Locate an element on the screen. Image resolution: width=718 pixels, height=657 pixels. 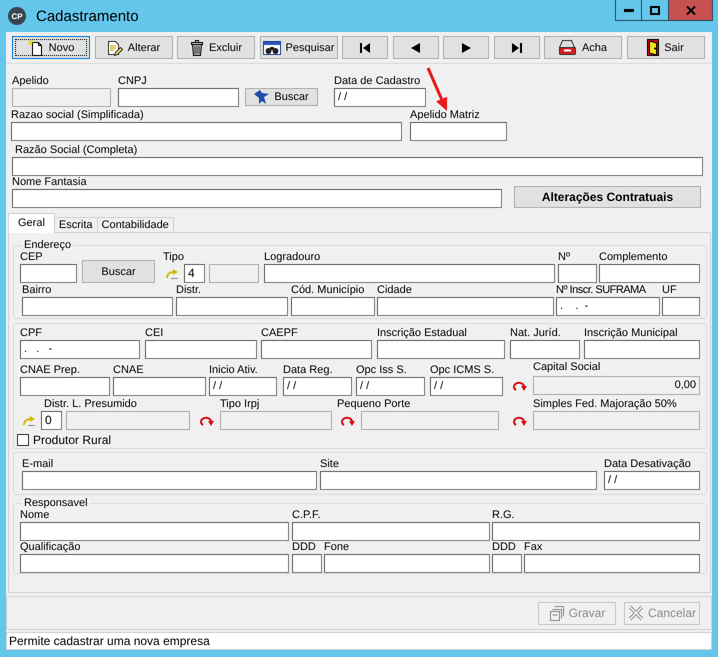
command-button: Alterações Contratuais is located at coordinates (607, 197).